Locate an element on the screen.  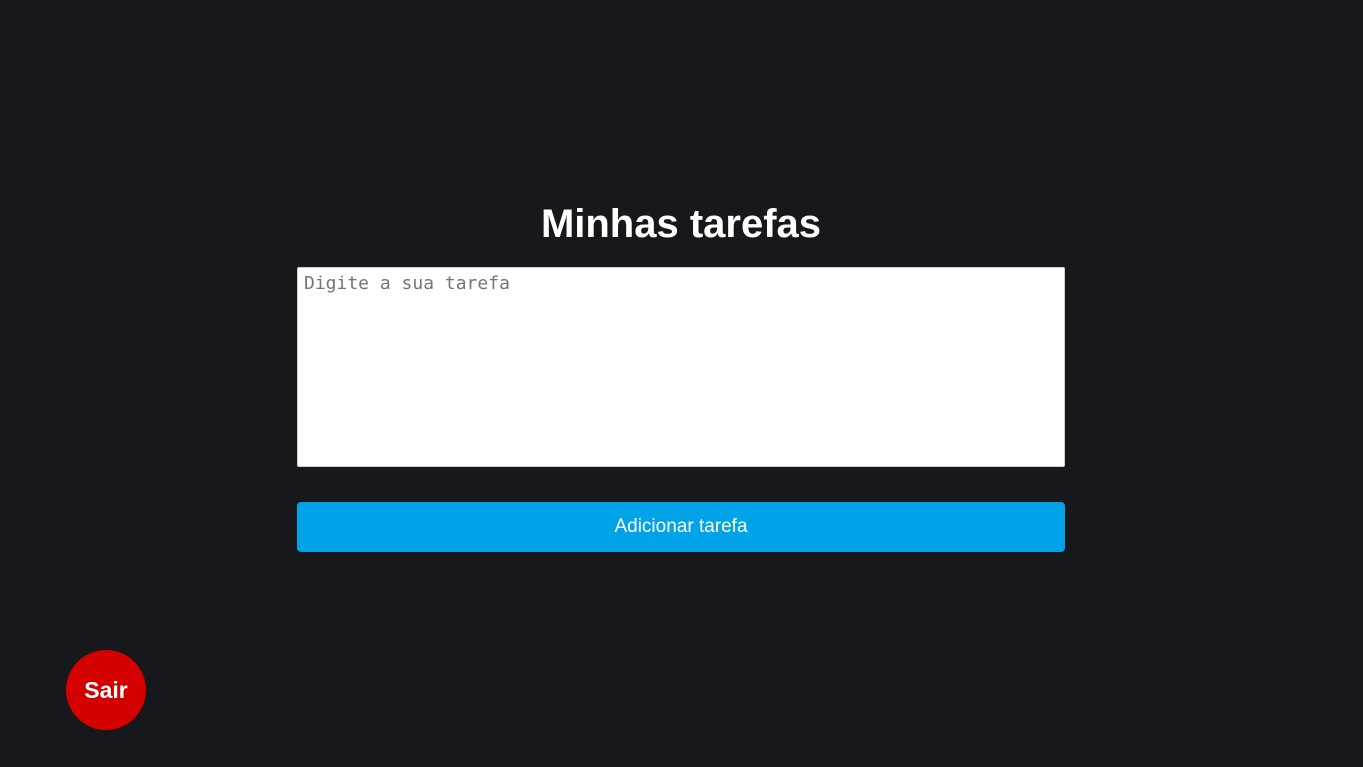
page-title: Minhas tarefas is located at coordinates (681, 224).